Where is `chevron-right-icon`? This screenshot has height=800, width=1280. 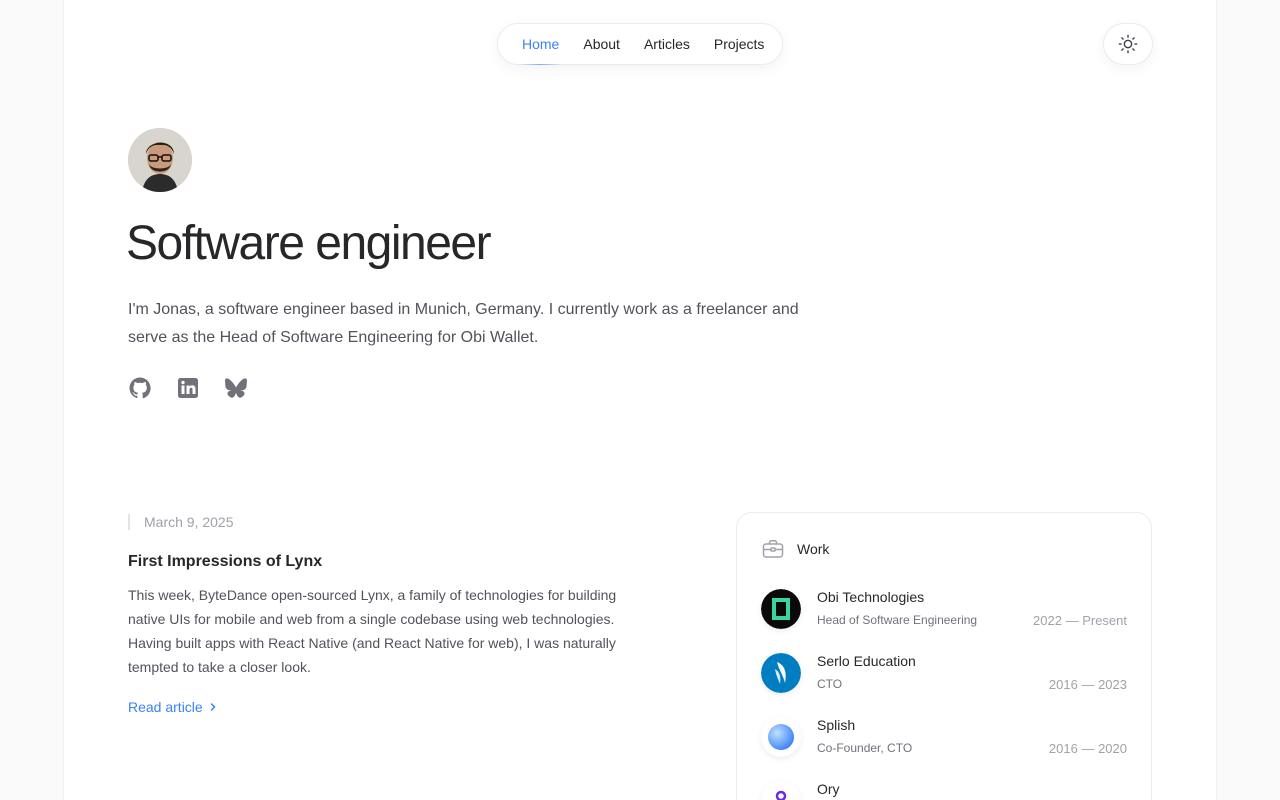 chevron-right-icon is located at coordinates (213, 707).